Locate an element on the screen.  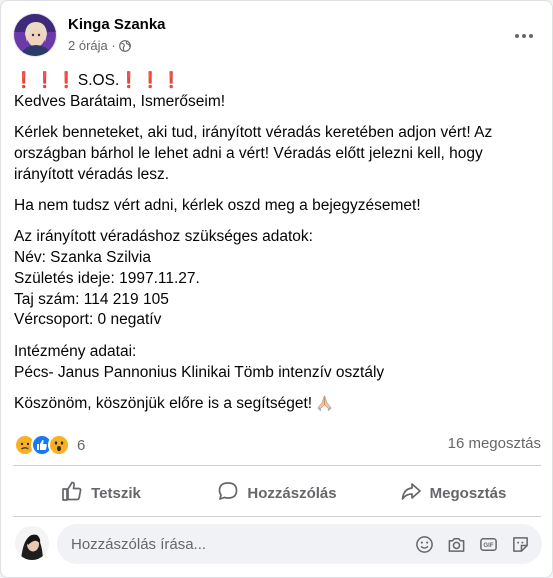
post-meta: 2 órája · is located at coordinates (99, 45).